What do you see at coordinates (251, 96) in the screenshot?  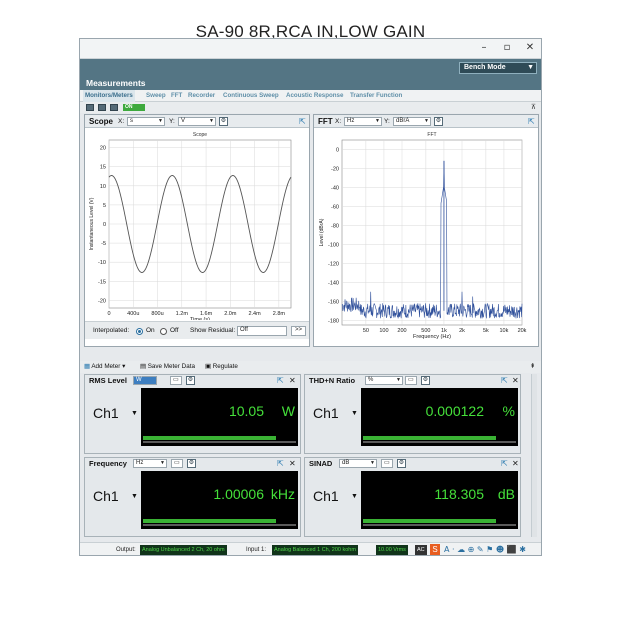 I see `tab-continuous-sweep: Continuous Sweep` at bounding box center [251, 96].